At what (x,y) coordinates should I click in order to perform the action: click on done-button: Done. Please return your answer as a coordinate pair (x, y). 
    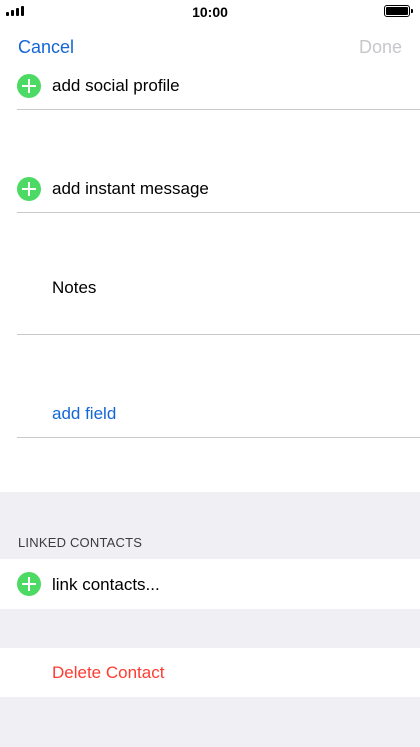
    Looking at the image, I should click on (380, 47).